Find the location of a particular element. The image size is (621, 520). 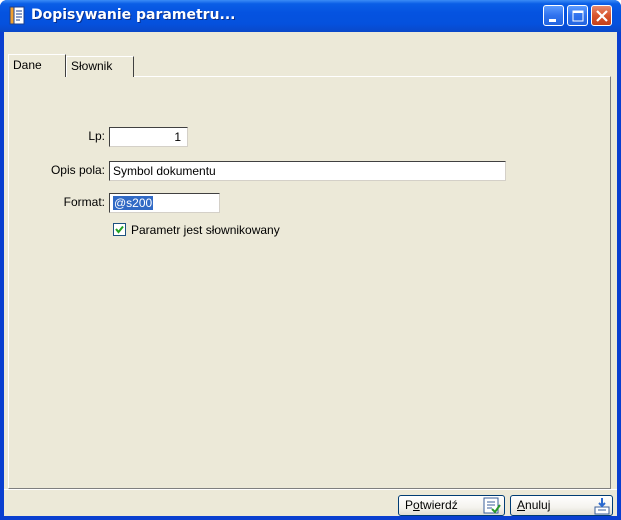

slownikowany-checkbox is located at coordinates (119, 229).